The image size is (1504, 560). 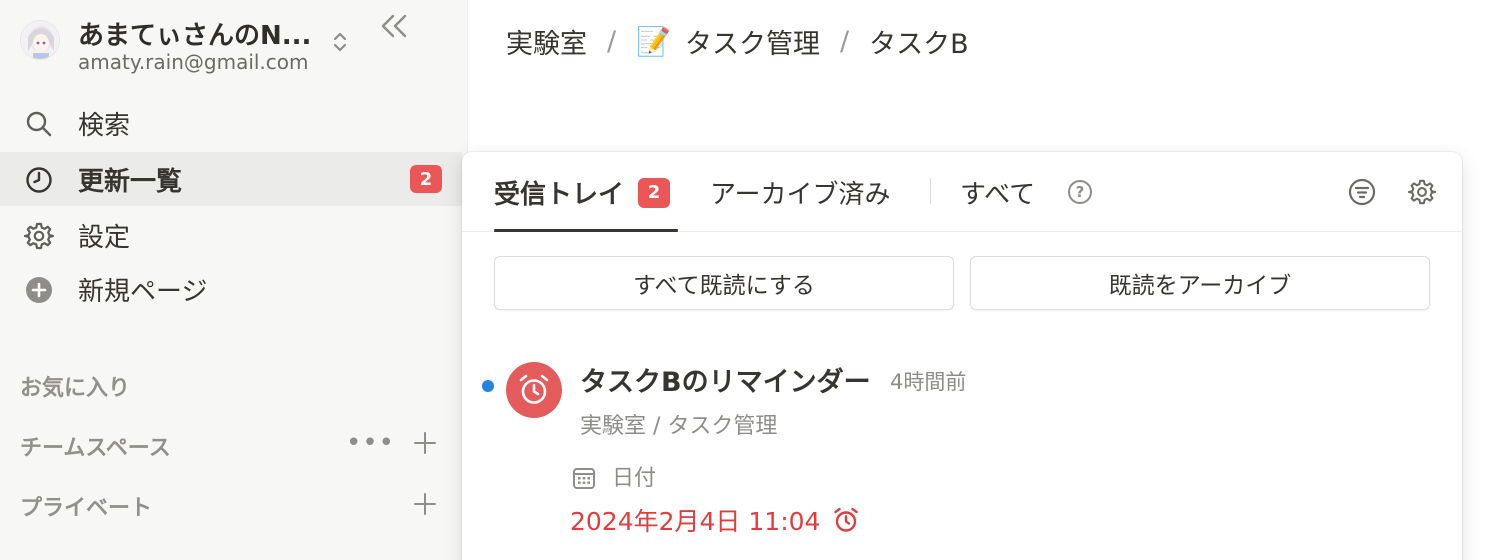 What do you see at coordinates (919, 41) in the screenshot?
I see `breadcrumb-item-task-b: タスクB` at bounding box center [919, 41].